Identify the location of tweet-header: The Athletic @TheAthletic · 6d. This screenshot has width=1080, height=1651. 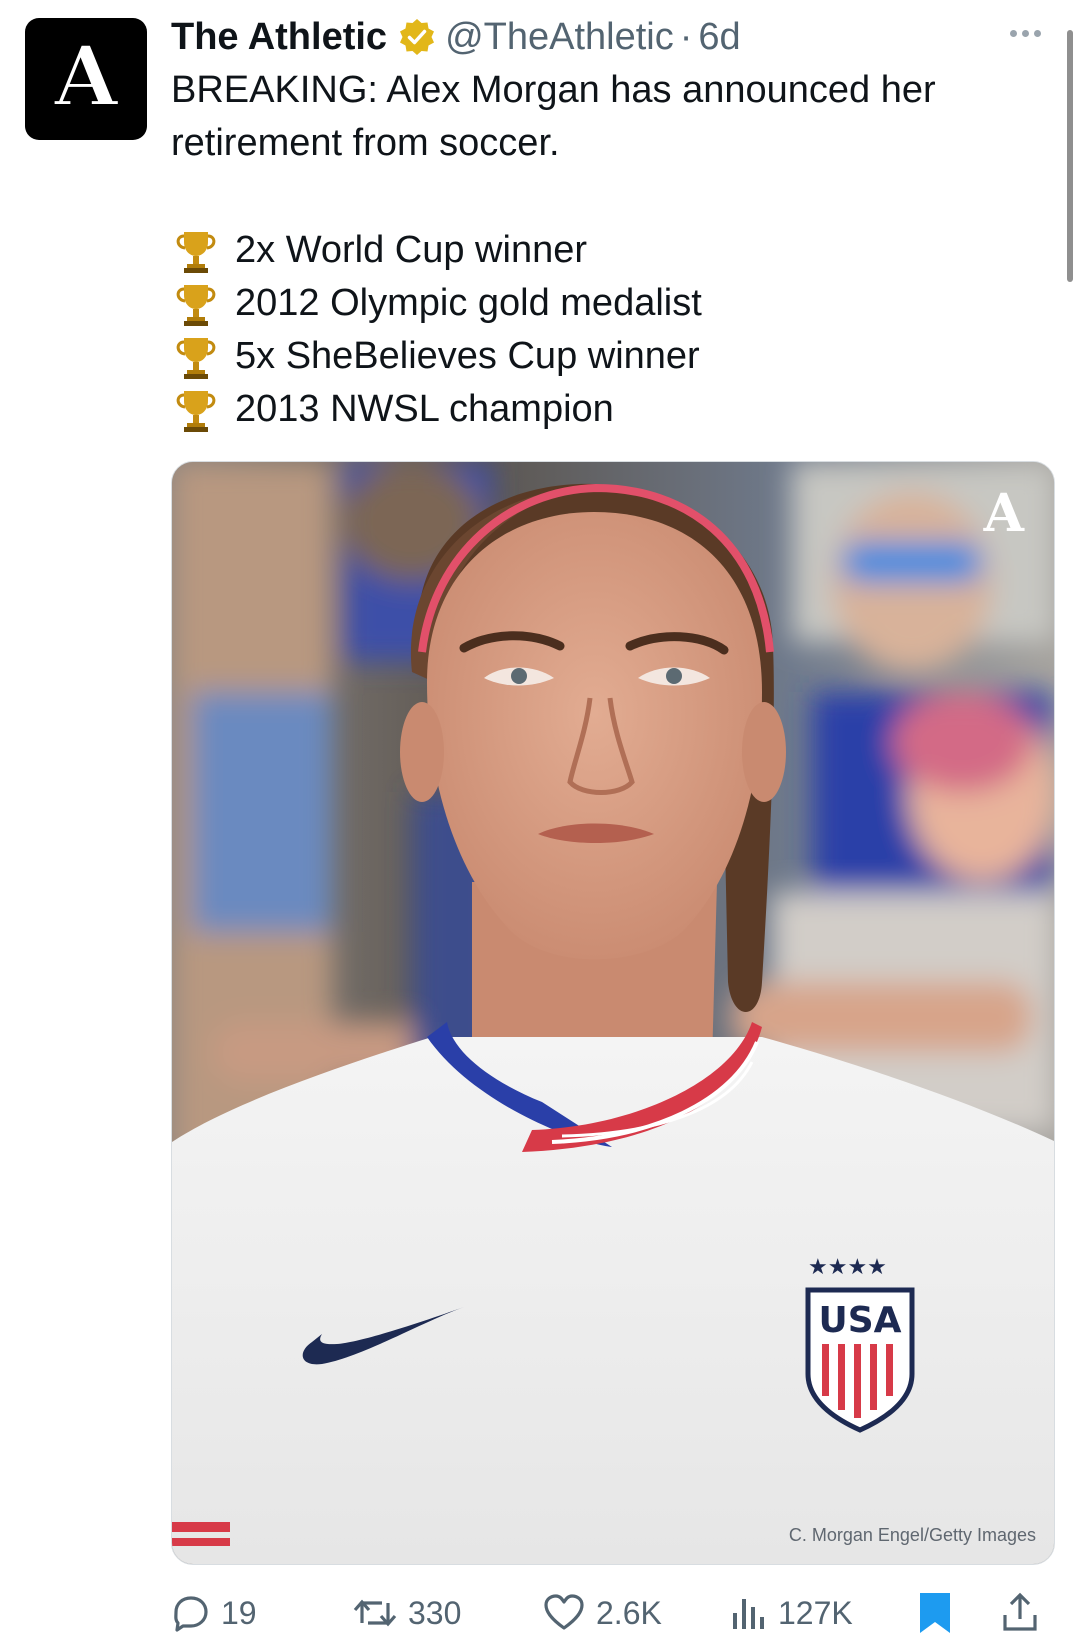
(456, 37).